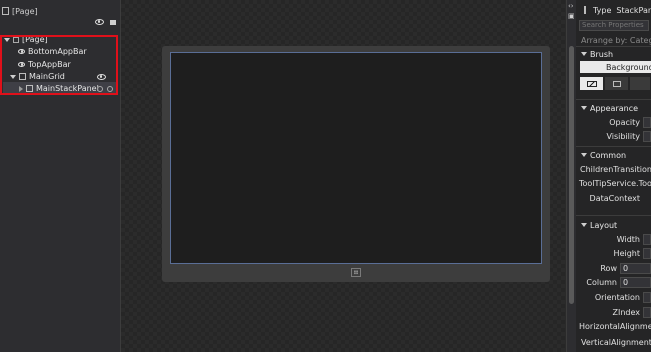  What do you see at coordinates (47, 76) in the screenshot?
I see `tree-item-label: MainGrid` at bounding box center [47, 76].